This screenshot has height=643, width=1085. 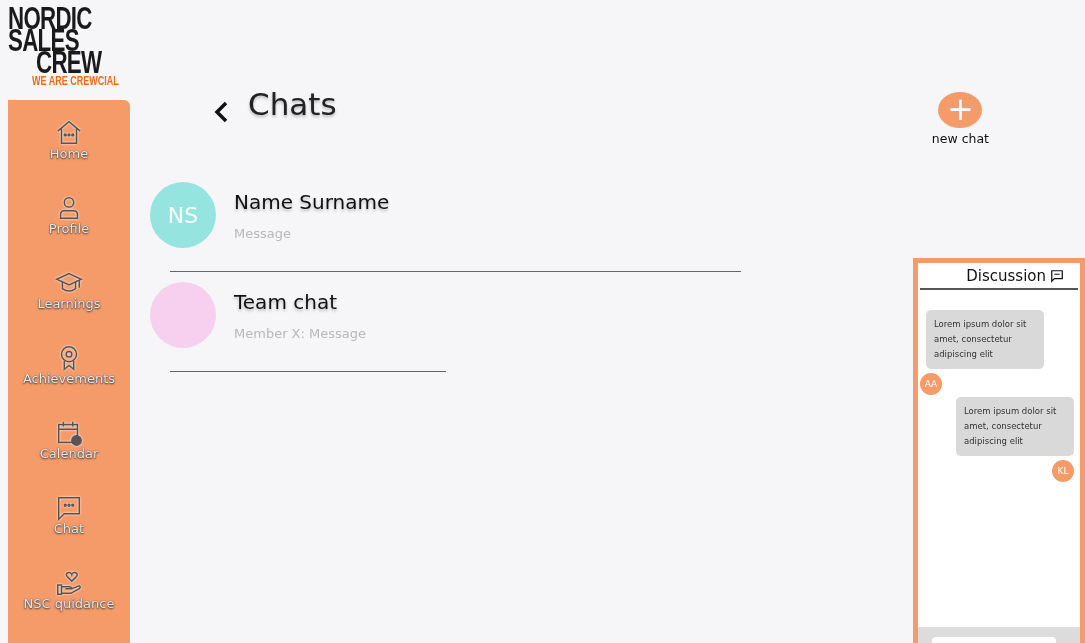 I want to click on sidebar-item: Calendar, so click(x=69, y=455).